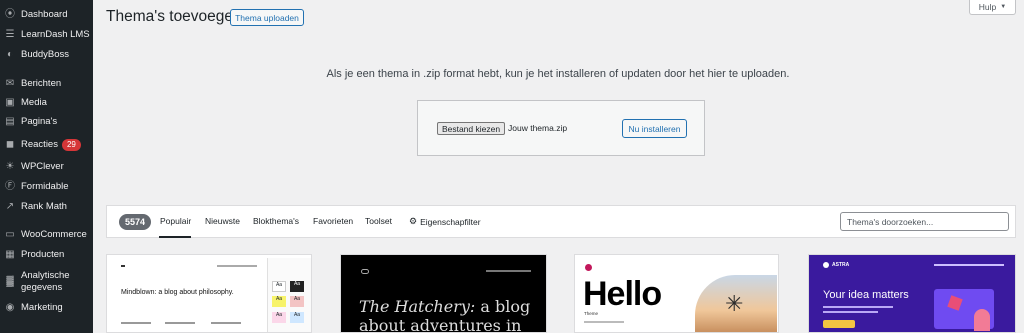 The width and height of the screenshot is (1024, 333). I want to click on theme-tagline-italic: The Hatchery:, so click(417, 306).